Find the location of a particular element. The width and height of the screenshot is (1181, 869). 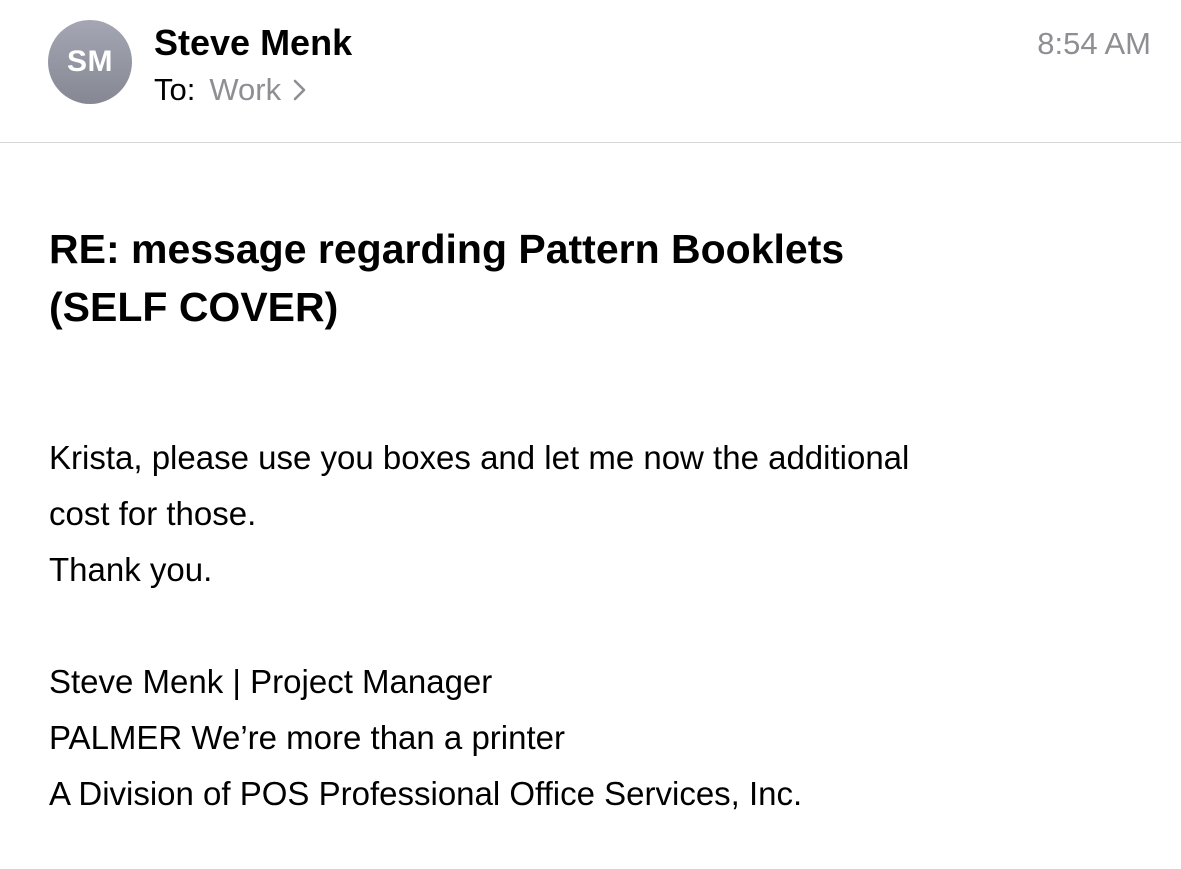

message-timestamp: 8:54 AM is located at coordinates (1094, 43).